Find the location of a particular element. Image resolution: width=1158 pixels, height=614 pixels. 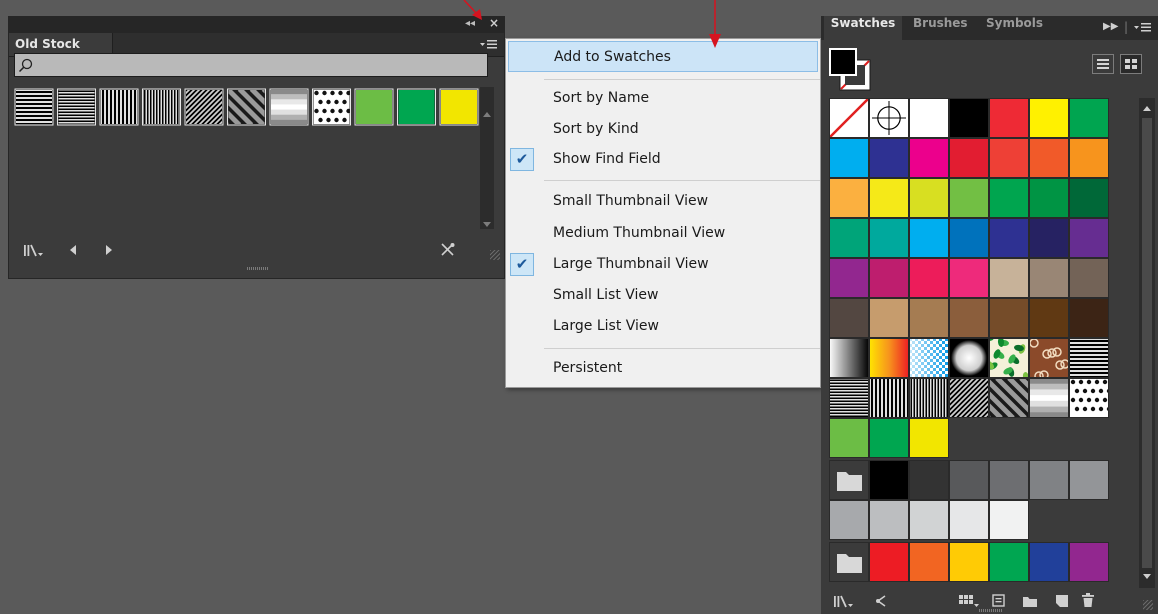

panel-bottom-grip is located at coordinates (258, 268).